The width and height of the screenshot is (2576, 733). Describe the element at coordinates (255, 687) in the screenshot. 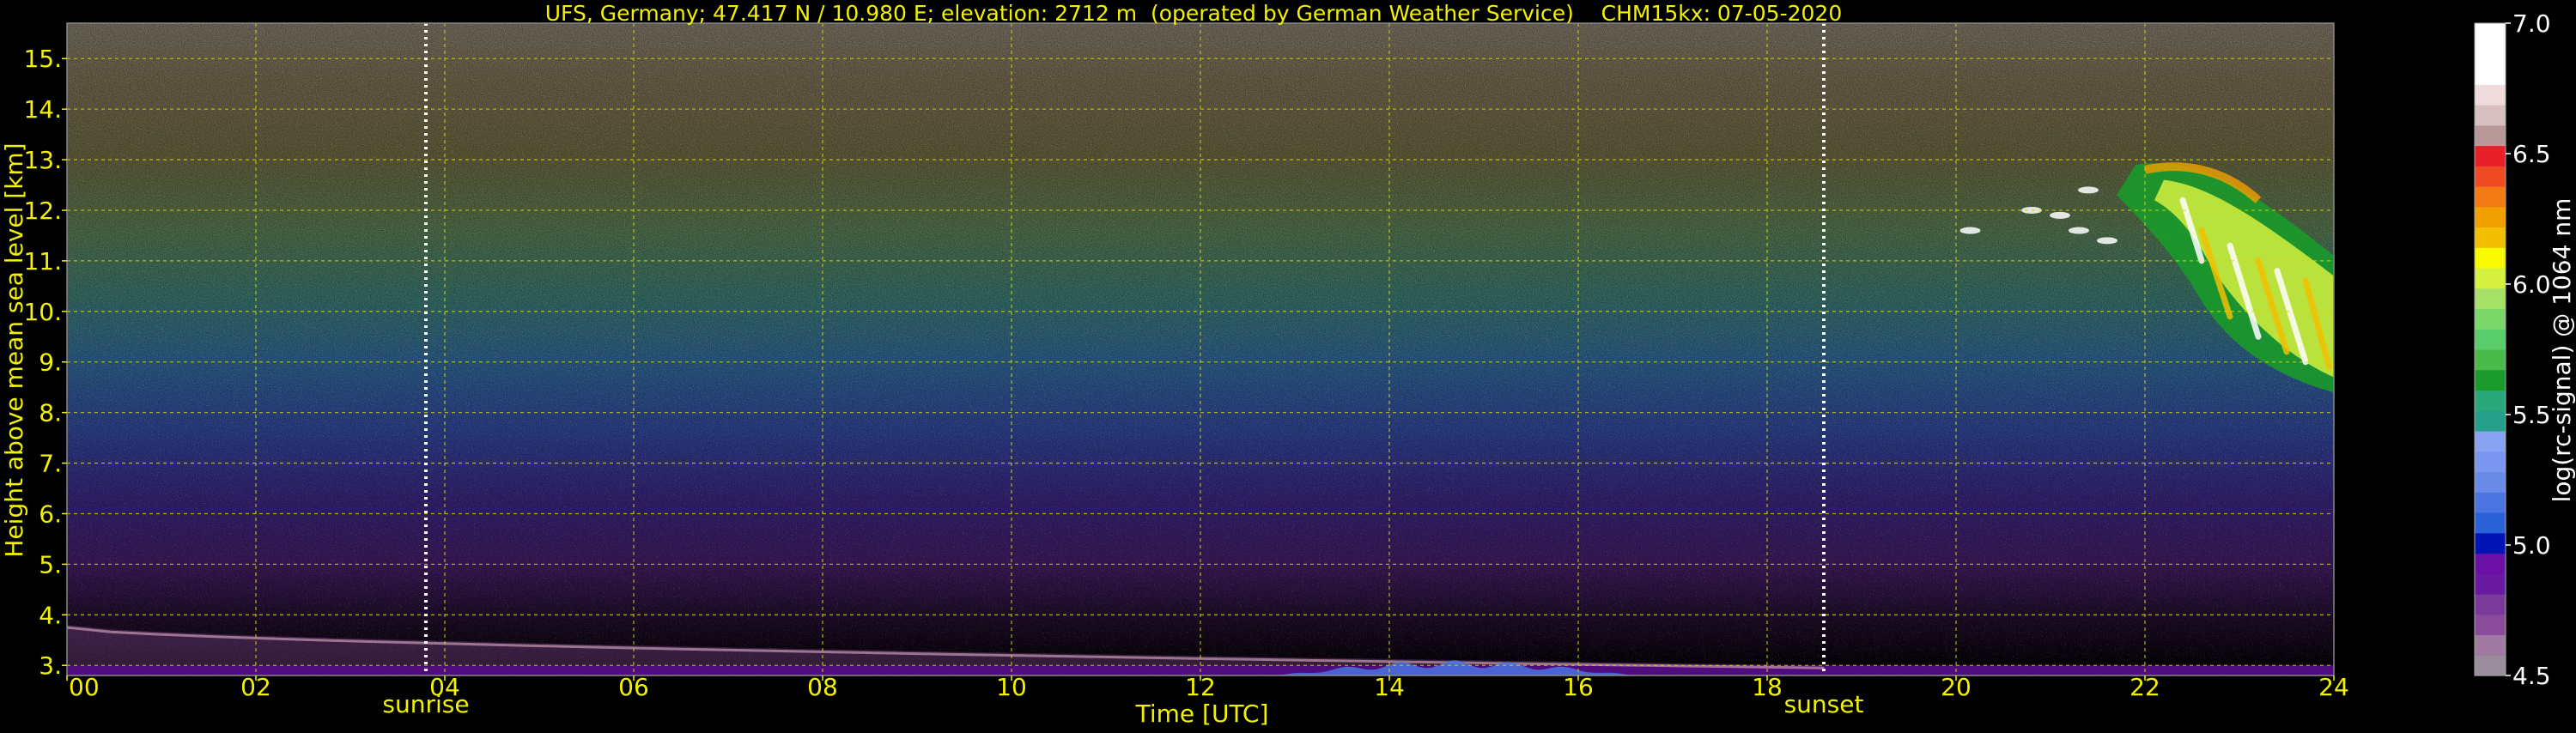

I see `x-tick-label: 02` at that location.